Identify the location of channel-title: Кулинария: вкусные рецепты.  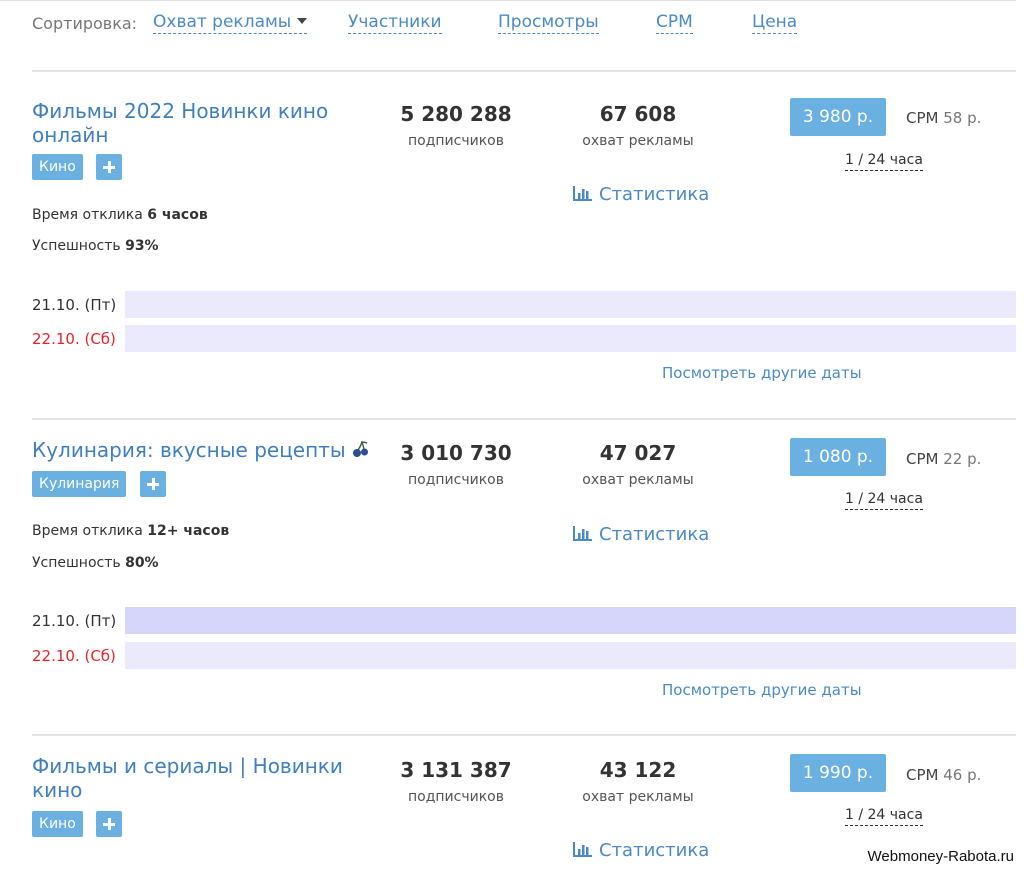
(212, 450).